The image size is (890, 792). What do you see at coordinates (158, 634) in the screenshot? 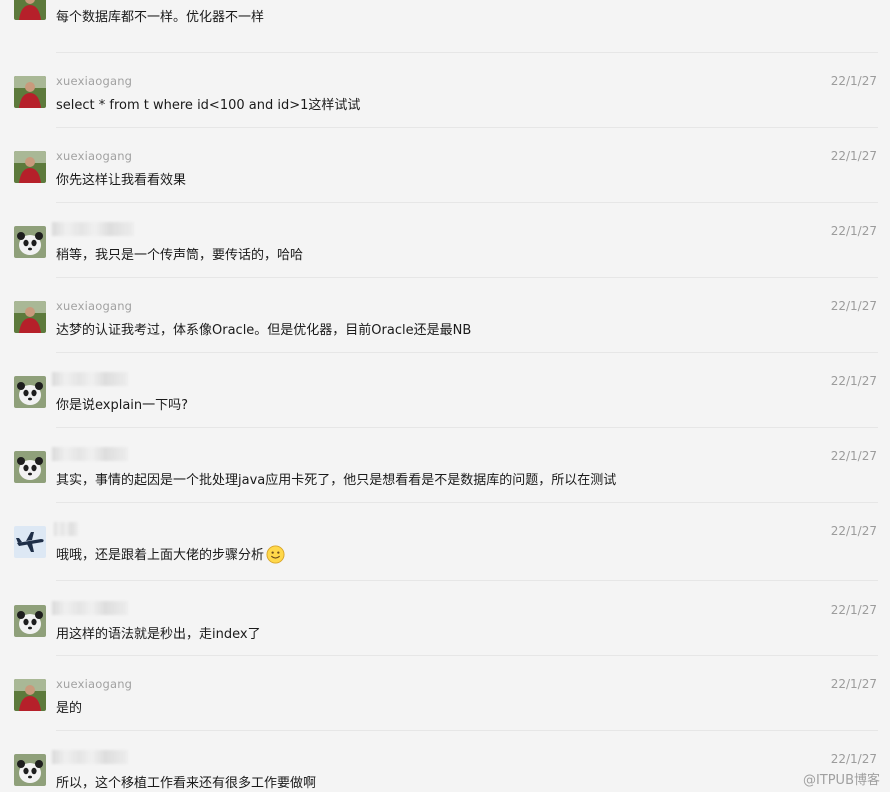
I see `message-text: 用这样的语法就是秒出，走index了` at bounding box center [158, 634].